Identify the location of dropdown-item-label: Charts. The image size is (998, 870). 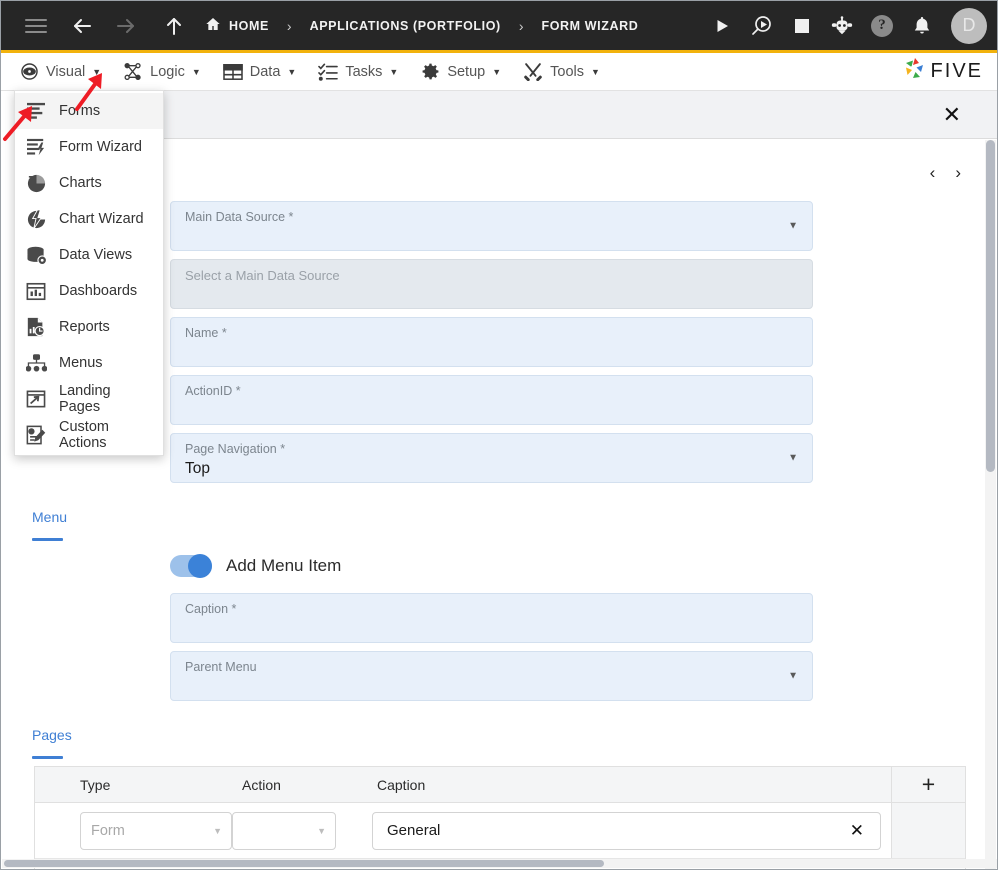
(80, 183).